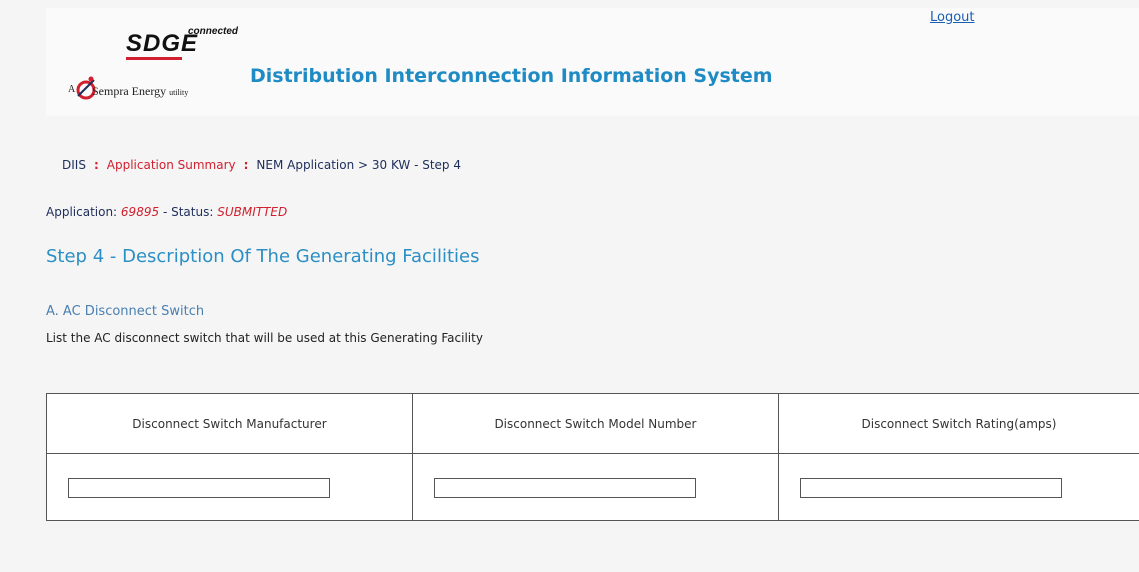  I want to click on section-title: A. AC Disconnect Switch, so click(125, 311).